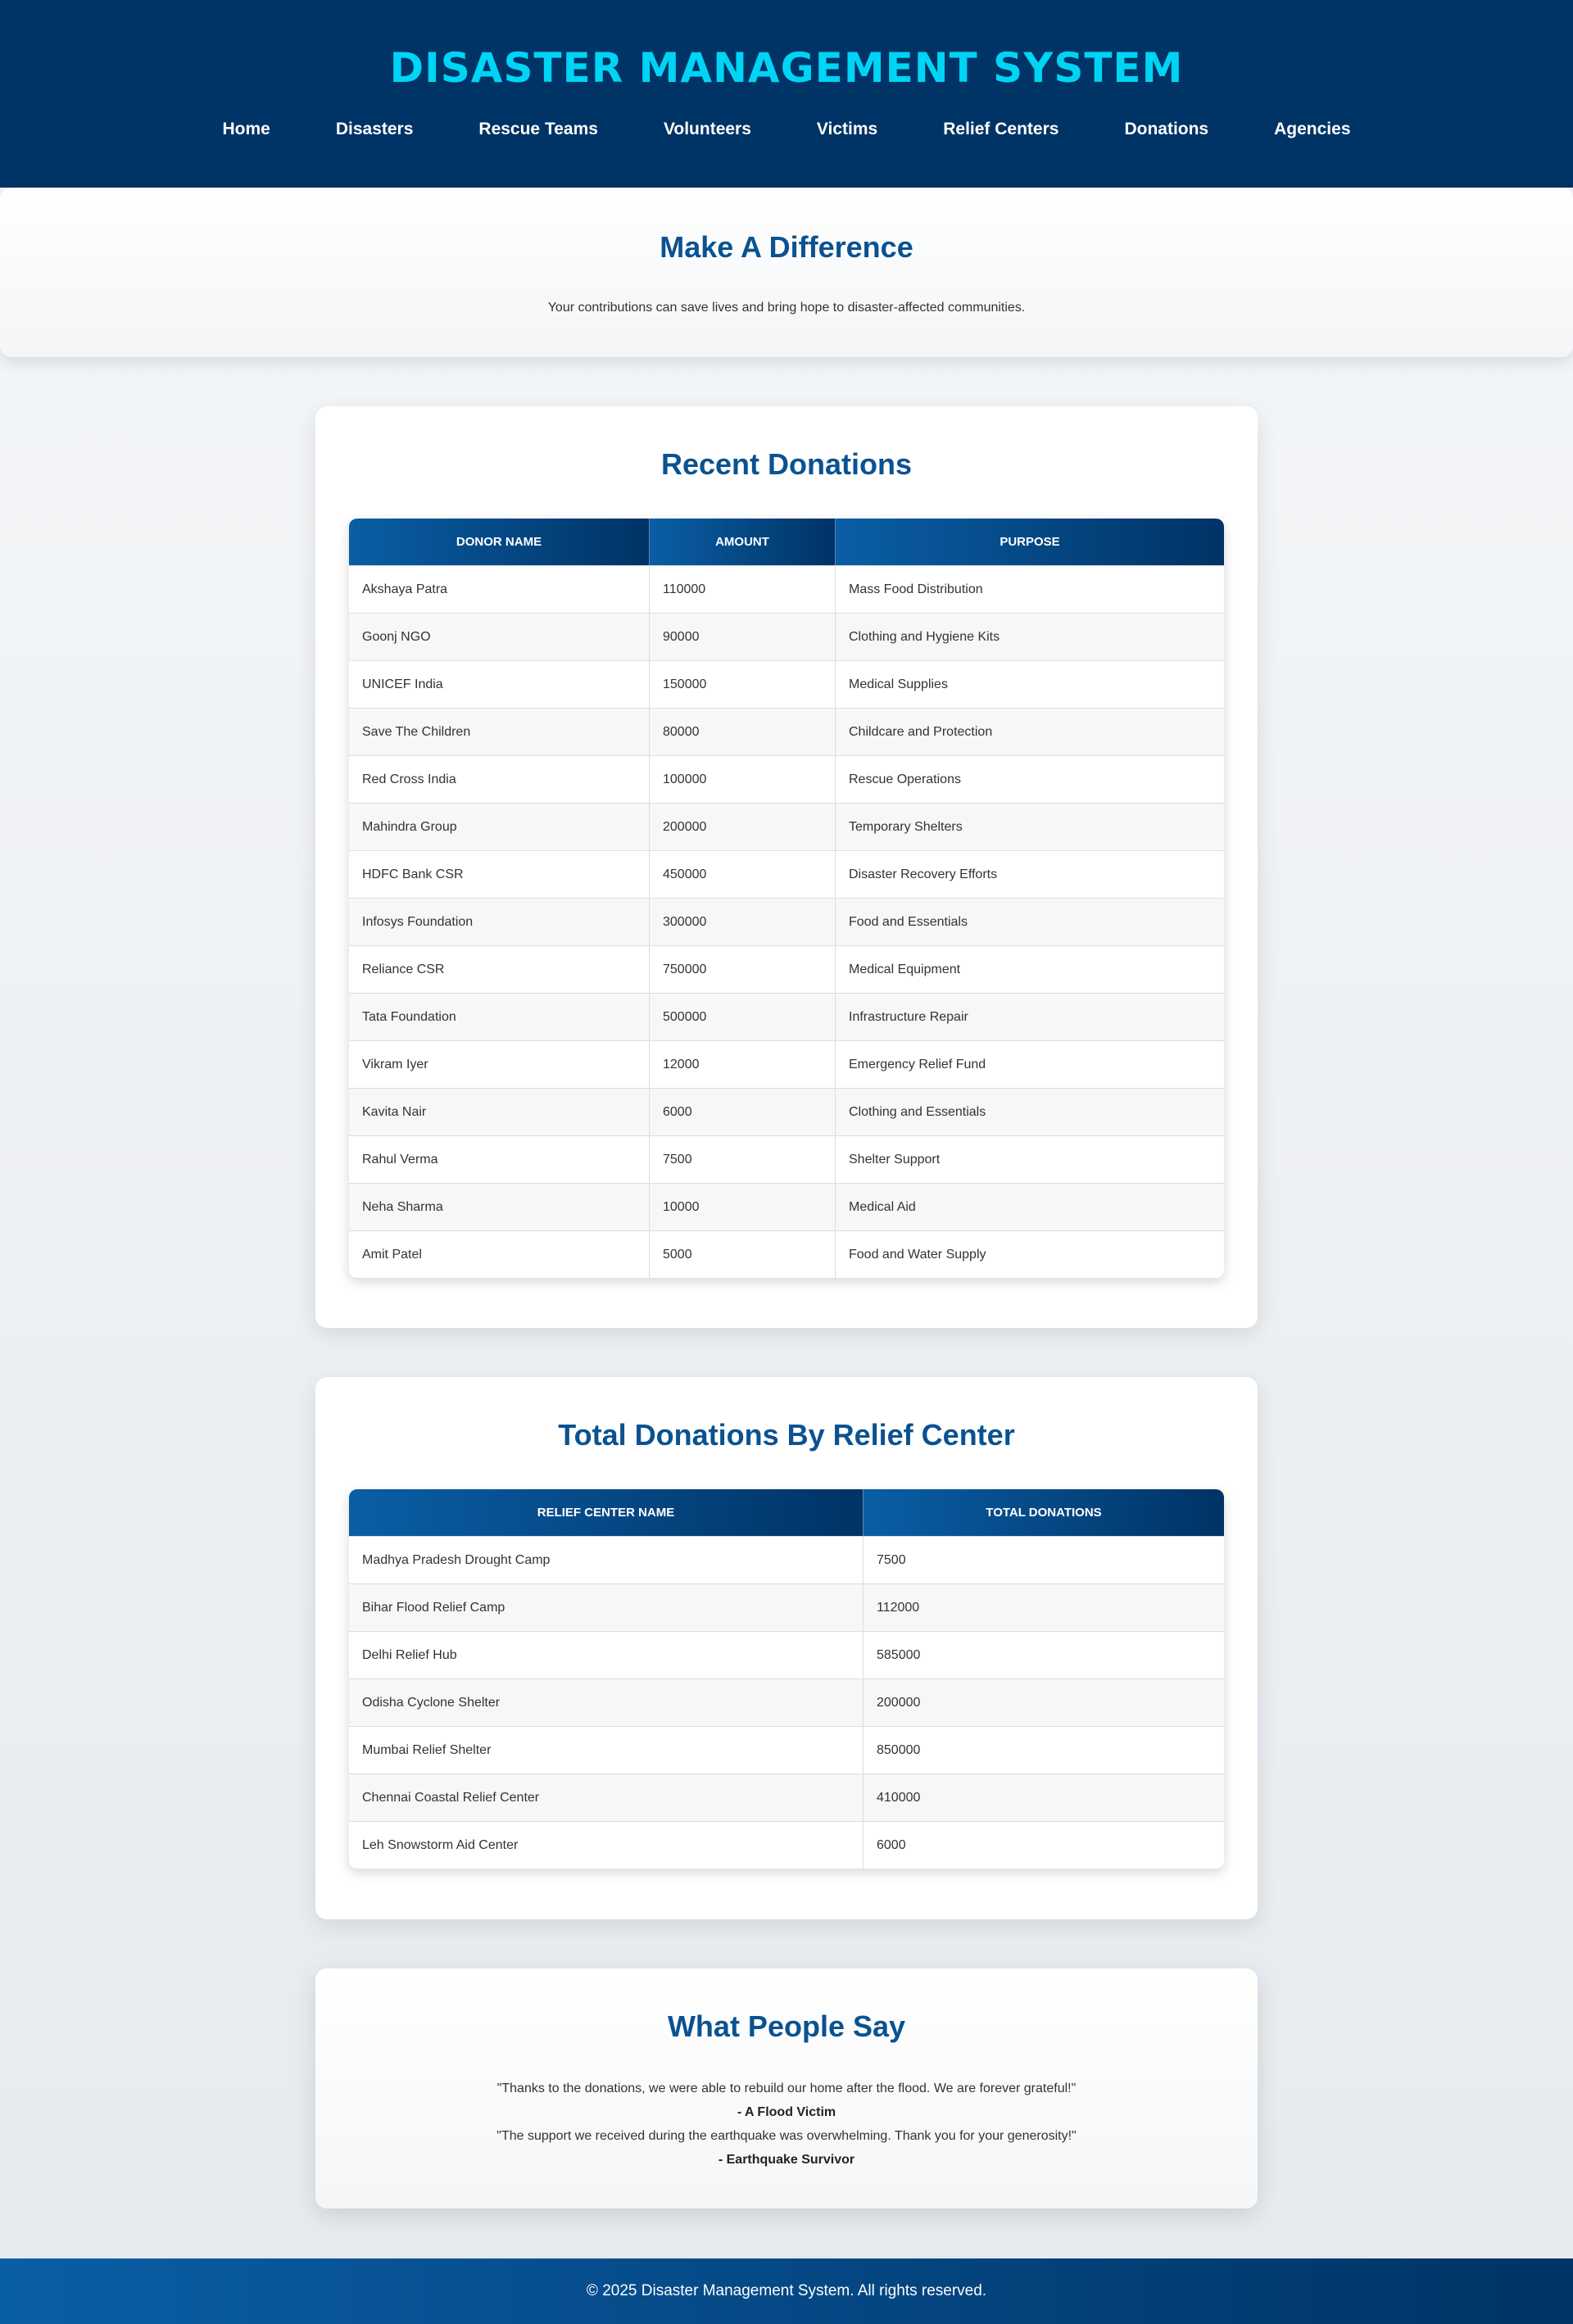  What do you see at coordinates (786, 464) in the screenshot?
I see `recent-donations-heading: Recent Donations` at bounding box center [786, 464].